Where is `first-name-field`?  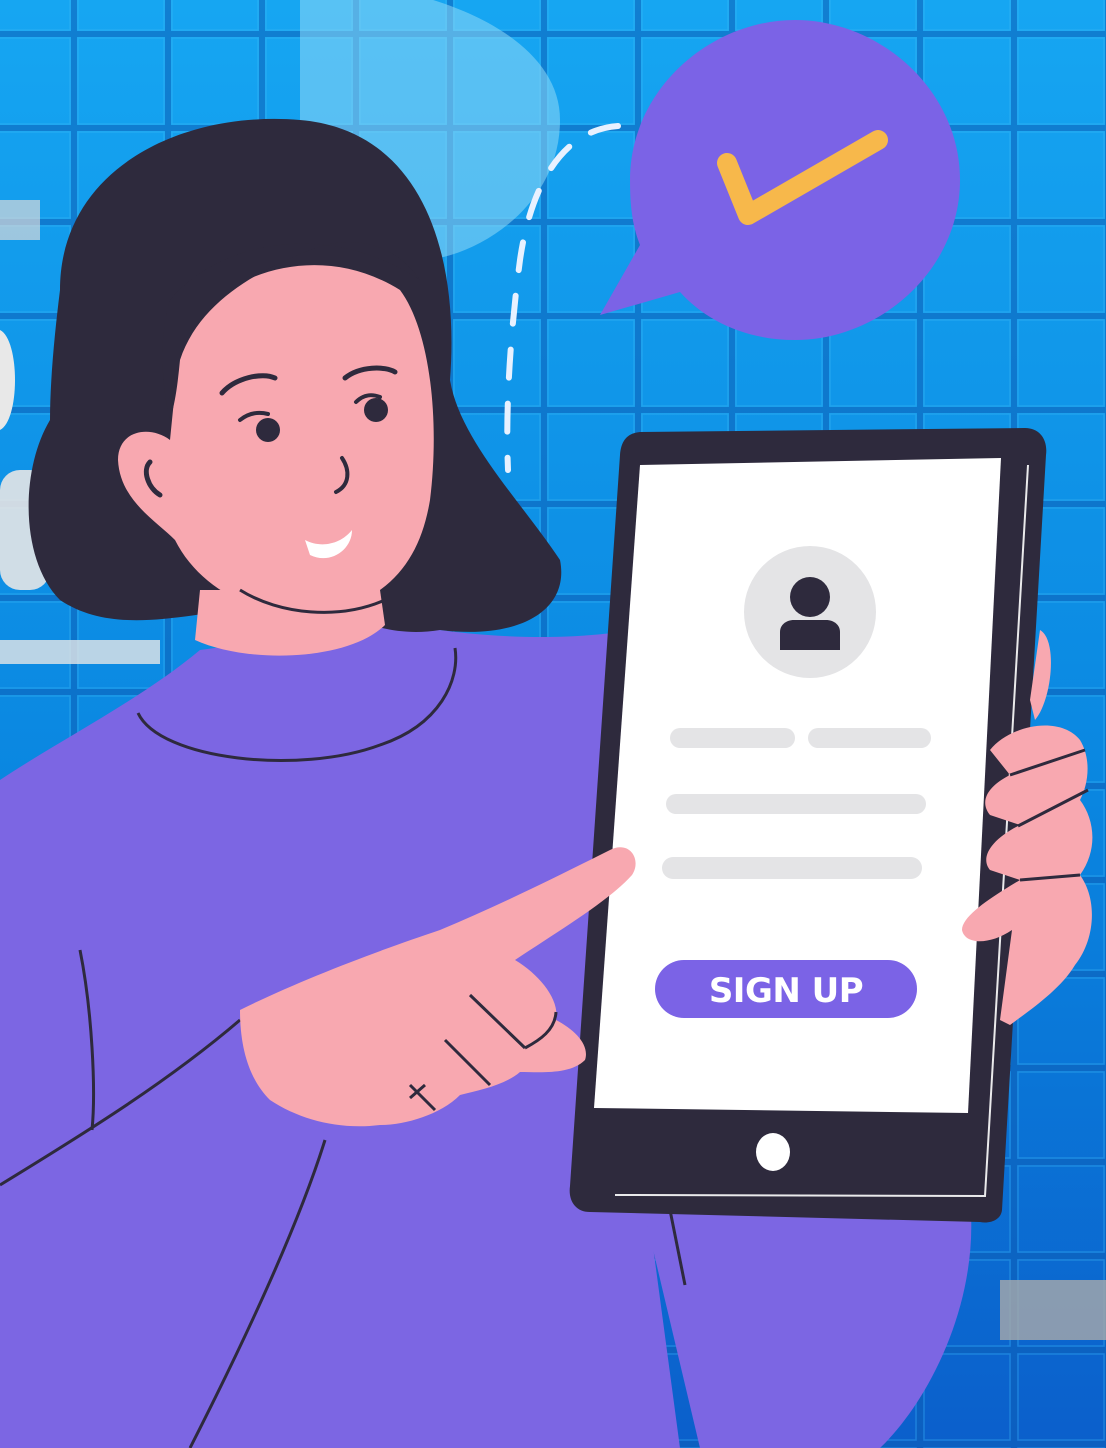 first-name-field is located at coordinates (732, 738).